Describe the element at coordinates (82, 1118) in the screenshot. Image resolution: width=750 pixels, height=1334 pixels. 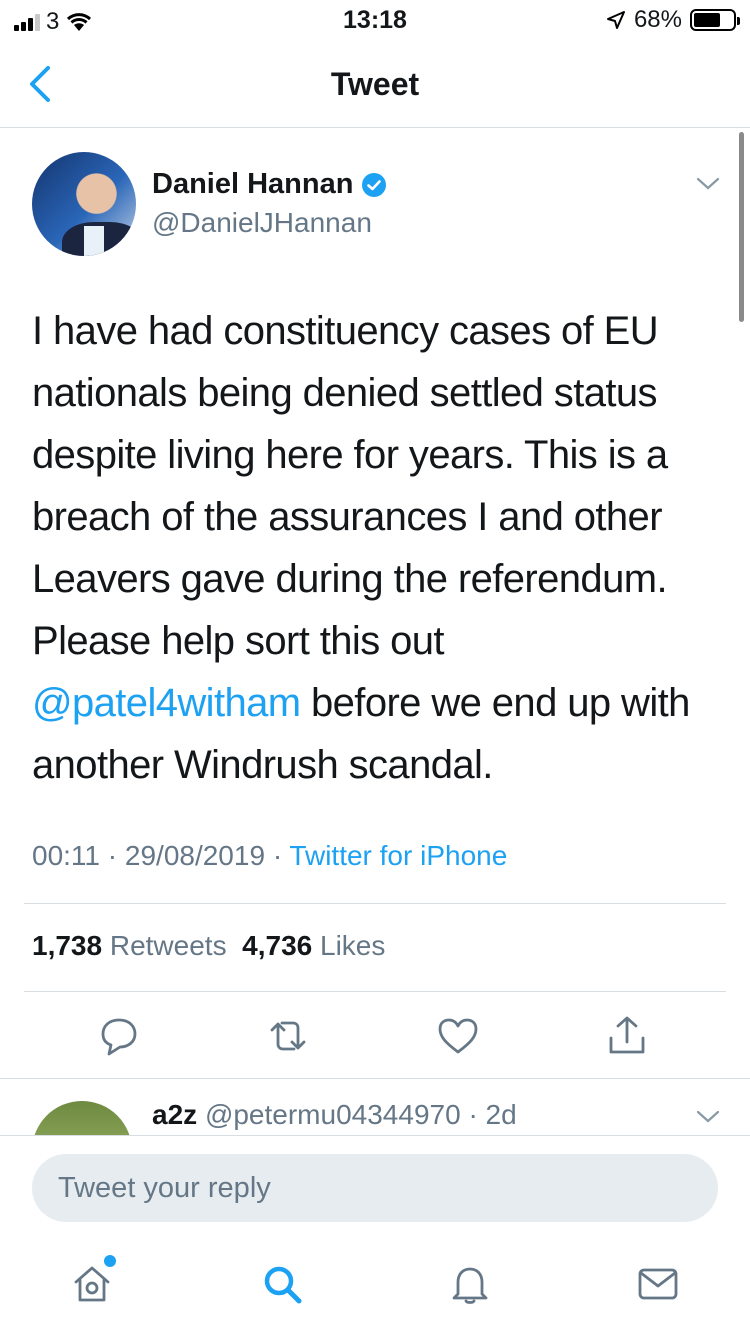
I see `reply-avatar` at that location.